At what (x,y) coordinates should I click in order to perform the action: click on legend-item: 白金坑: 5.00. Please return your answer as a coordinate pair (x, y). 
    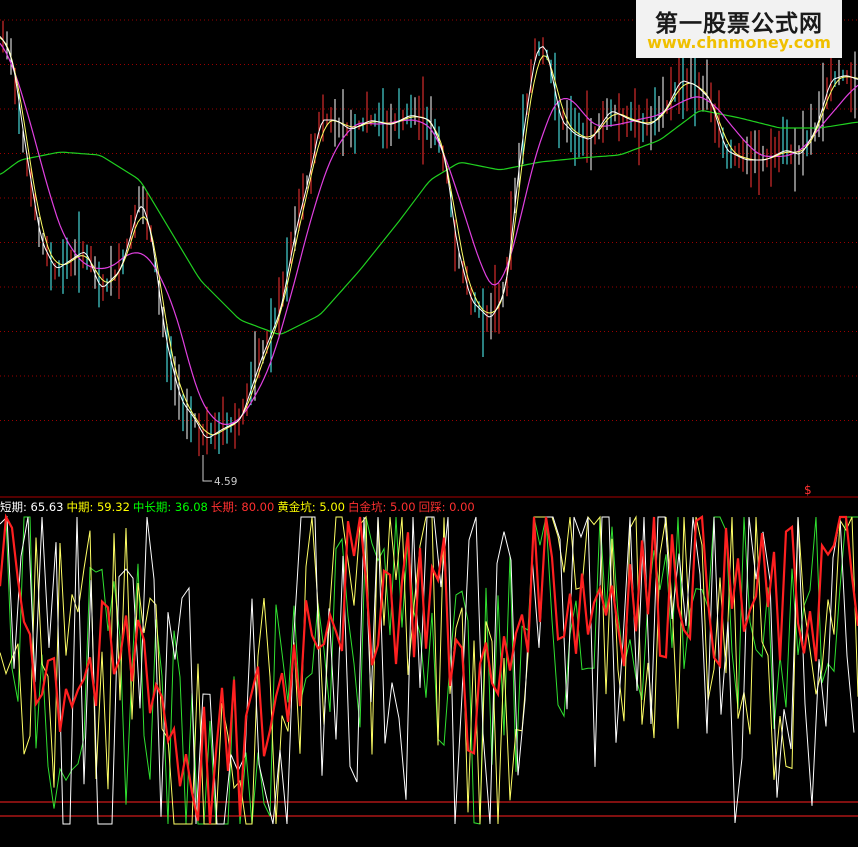
    Looking at the image, I should click on (381, 507).